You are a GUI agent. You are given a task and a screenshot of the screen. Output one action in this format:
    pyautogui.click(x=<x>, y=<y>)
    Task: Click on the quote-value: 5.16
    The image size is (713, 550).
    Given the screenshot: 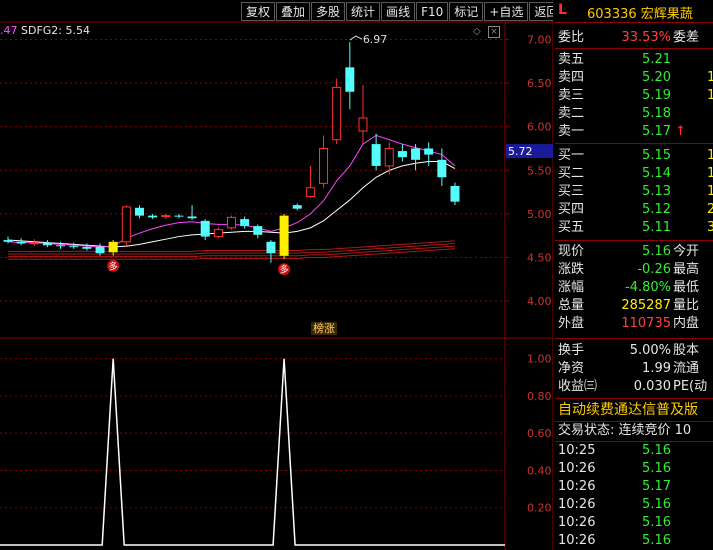 What is the action you would take?
    pyautogui.click(x=656, y=251)
    